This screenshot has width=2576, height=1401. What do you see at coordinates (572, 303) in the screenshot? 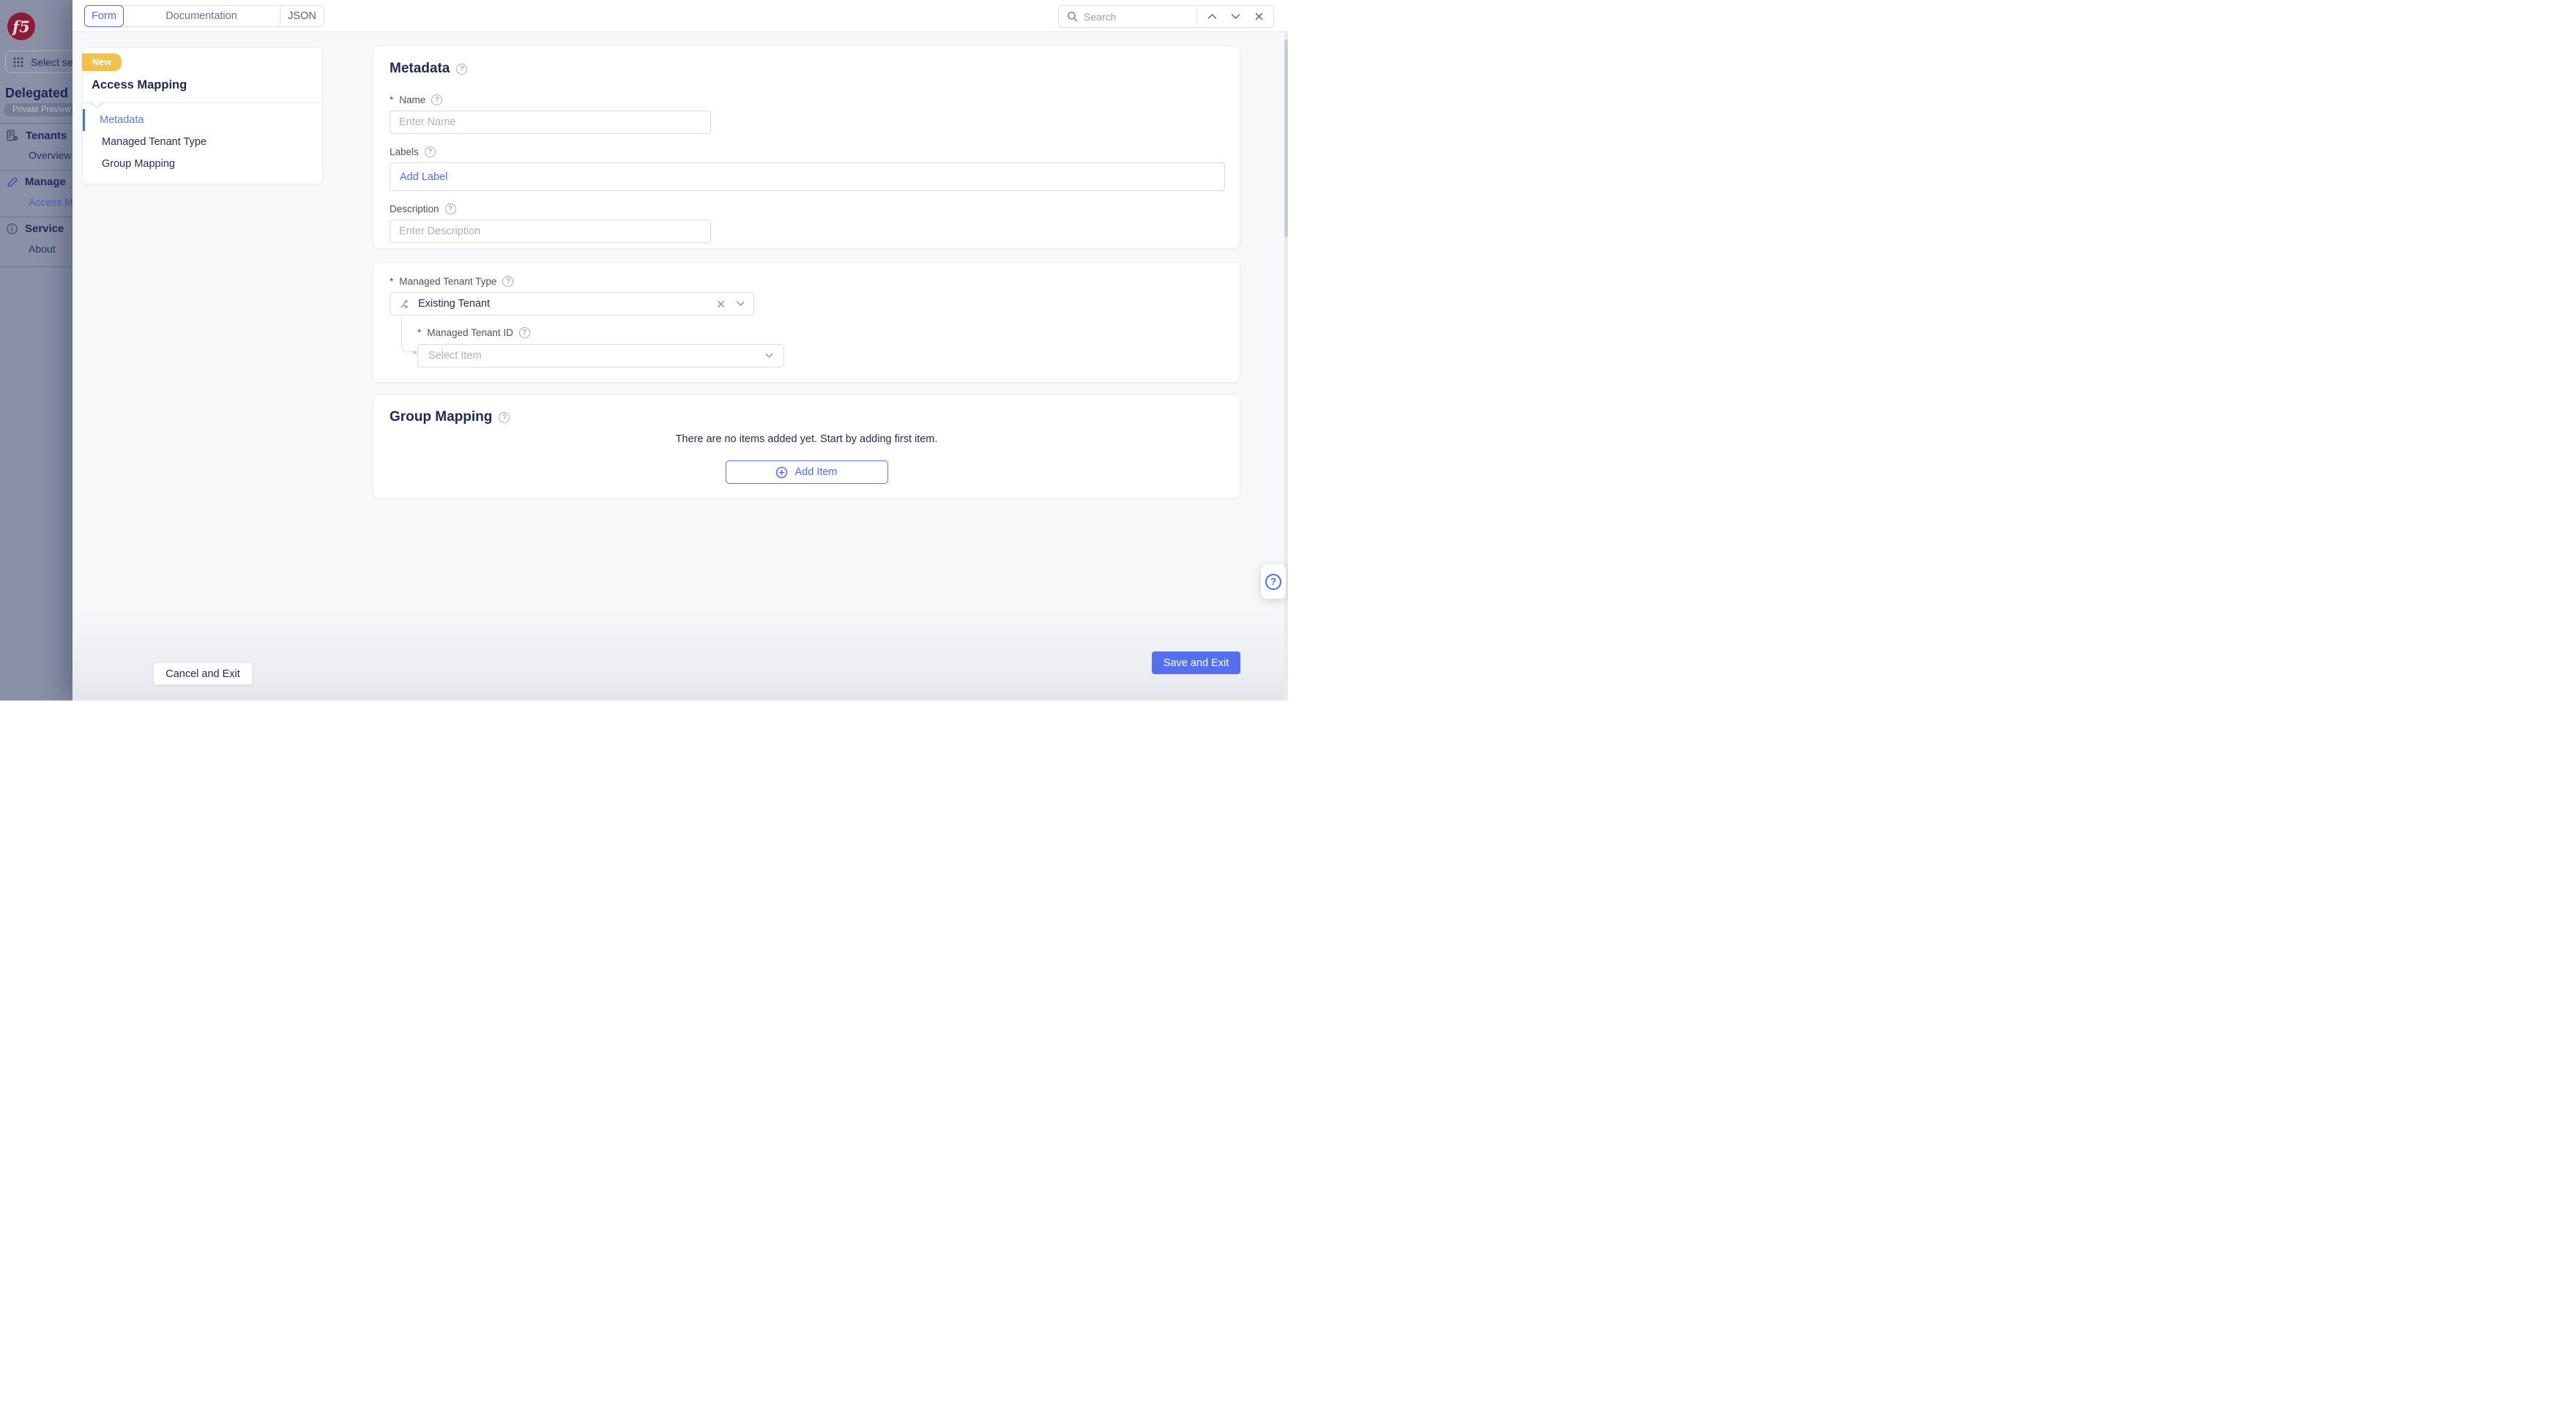
I see `tenant-type-select: Existing Tenant` at bounding box center [572, 303].